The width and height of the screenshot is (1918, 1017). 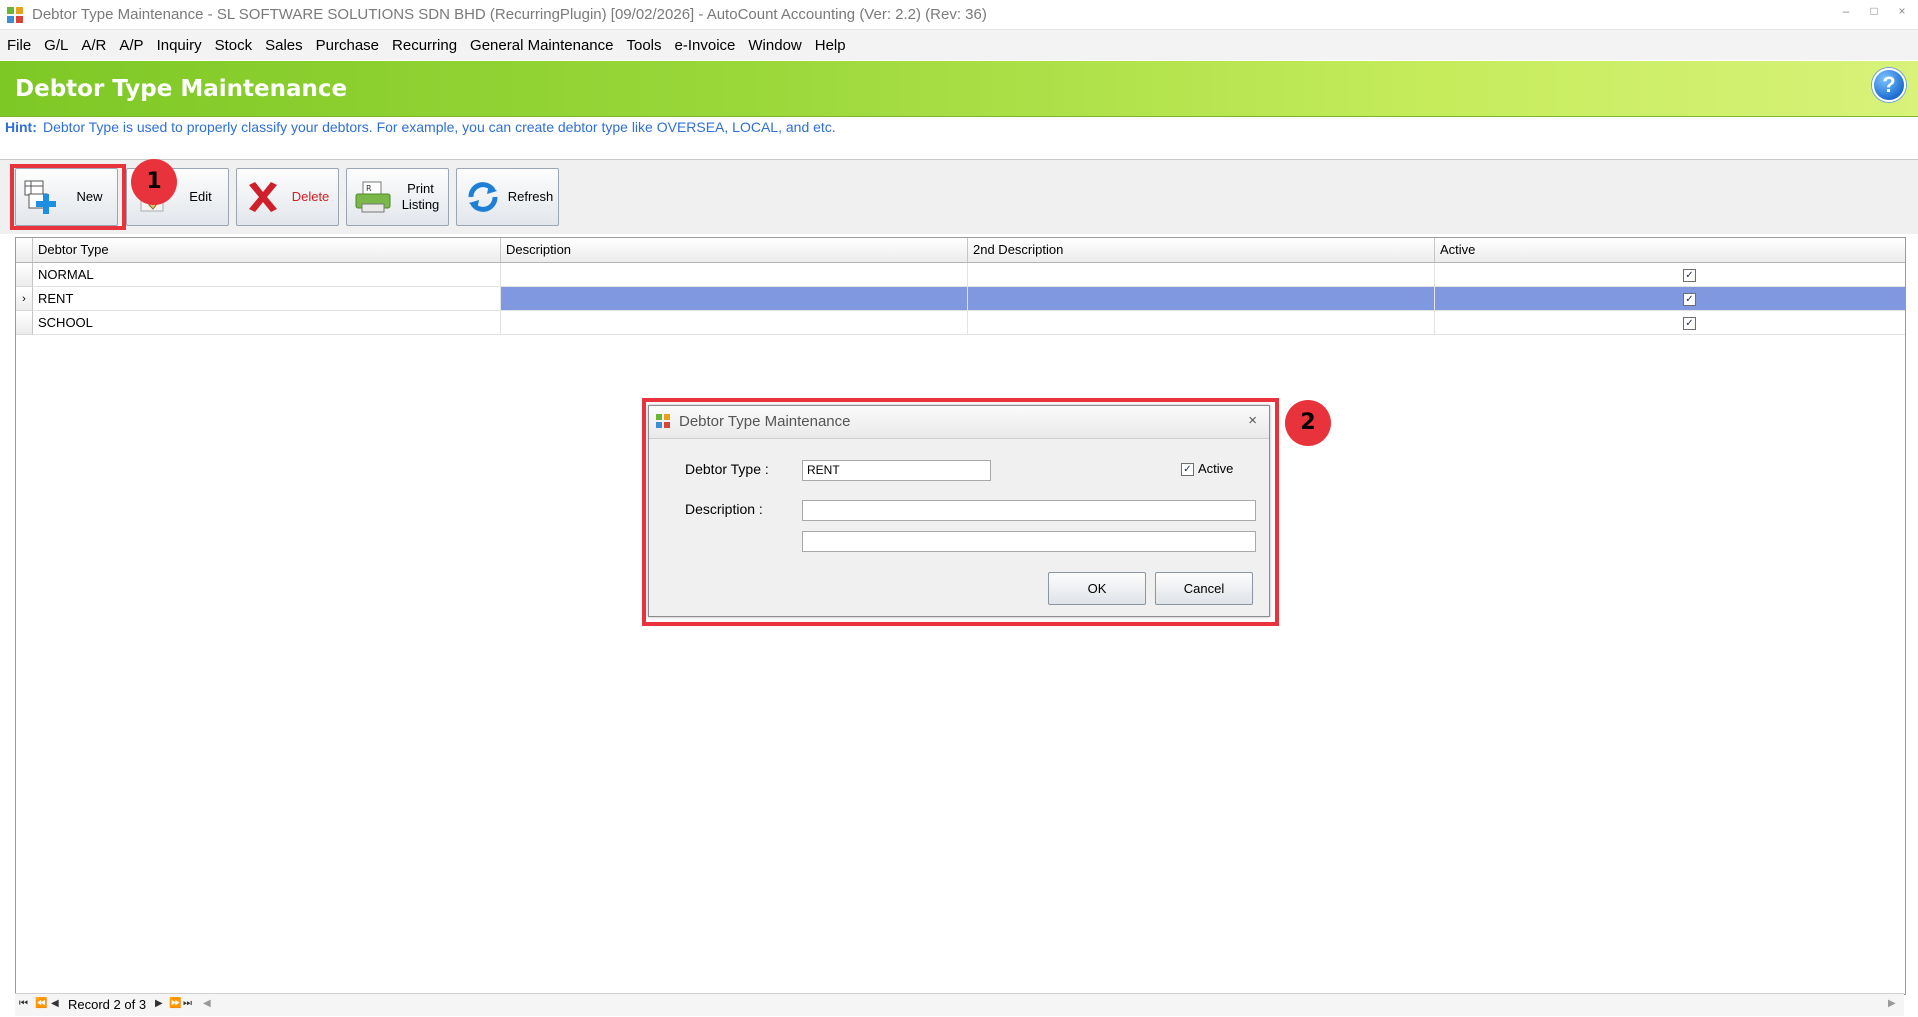 I want to click on menu-purchase: Purchase, so click(x=347, y=45).